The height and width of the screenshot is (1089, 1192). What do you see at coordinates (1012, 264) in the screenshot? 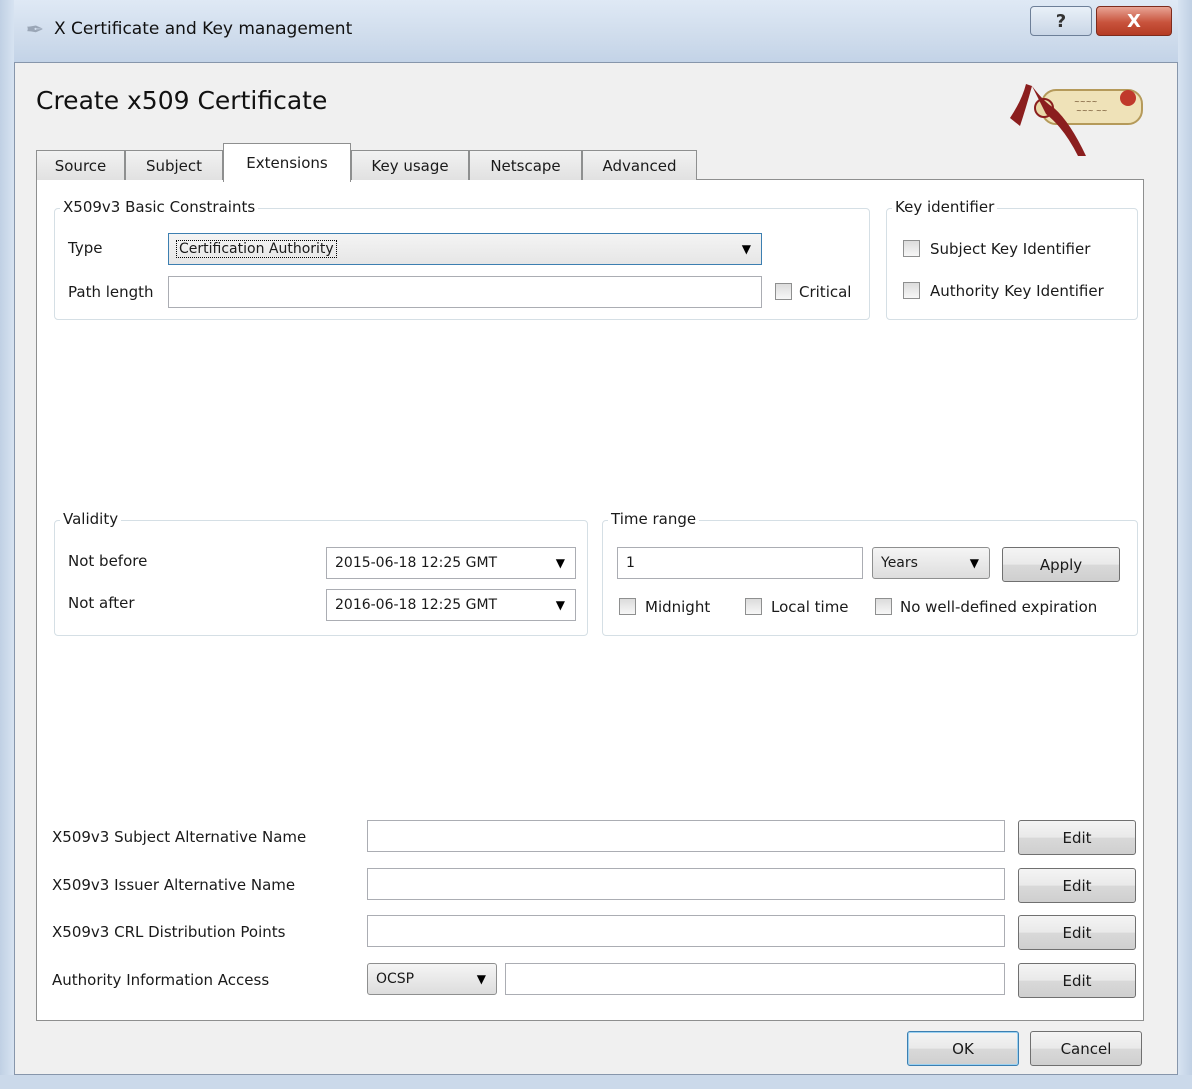
I see `key-identifier-group` at bounding box center [1012, 264].